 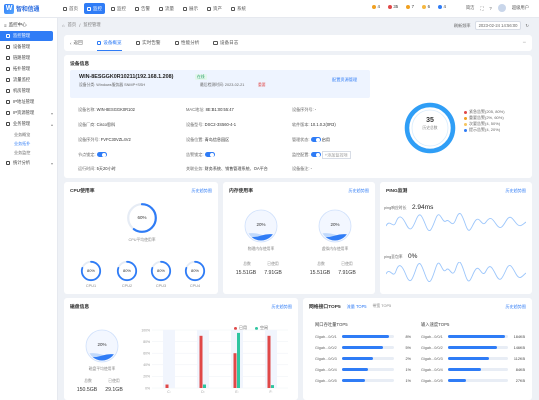 I want to click on home-icon: ⌂, so click(x=63, y=25).